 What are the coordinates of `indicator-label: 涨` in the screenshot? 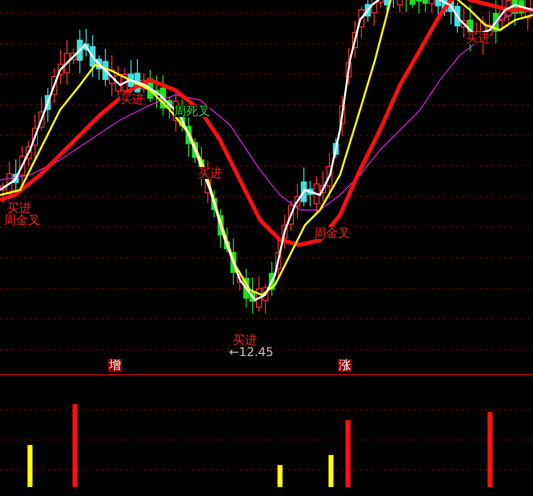 It's located at (345, 365).